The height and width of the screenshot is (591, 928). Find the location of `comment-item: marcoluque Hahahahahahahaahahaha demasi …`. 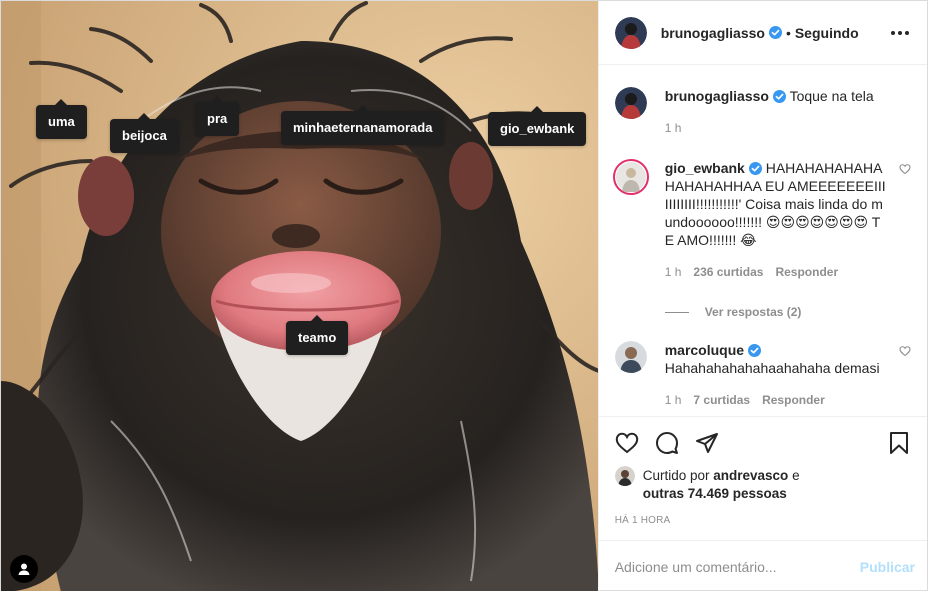

comment-item: marcoluque Hahahahahahahaahahaha demasi … is located at coordinates (762, 374).